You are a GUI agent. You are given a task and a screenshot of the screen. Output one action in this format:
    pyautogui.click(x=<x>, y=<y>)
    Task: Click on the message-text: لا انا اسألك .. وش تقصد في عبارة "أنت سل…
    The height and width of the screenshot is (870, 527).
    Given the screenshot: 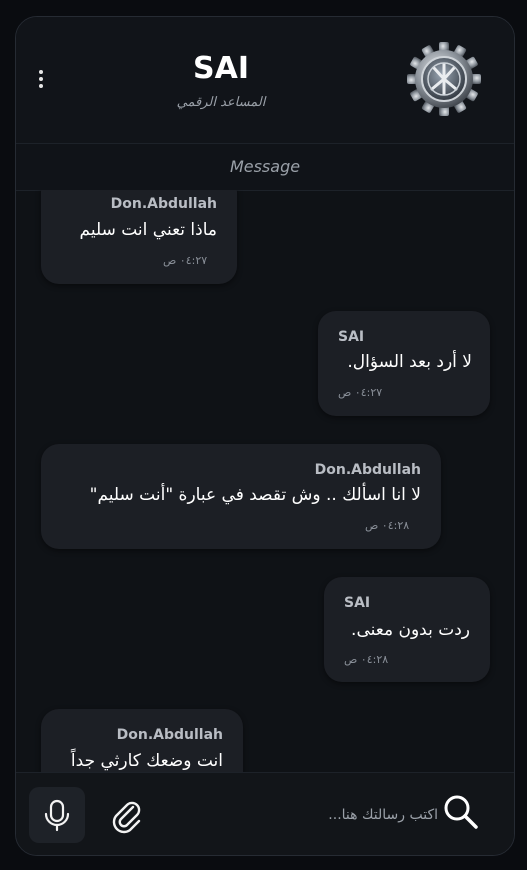 What is the action you would take?
    pyautogui.click(x=255, y=495)
    